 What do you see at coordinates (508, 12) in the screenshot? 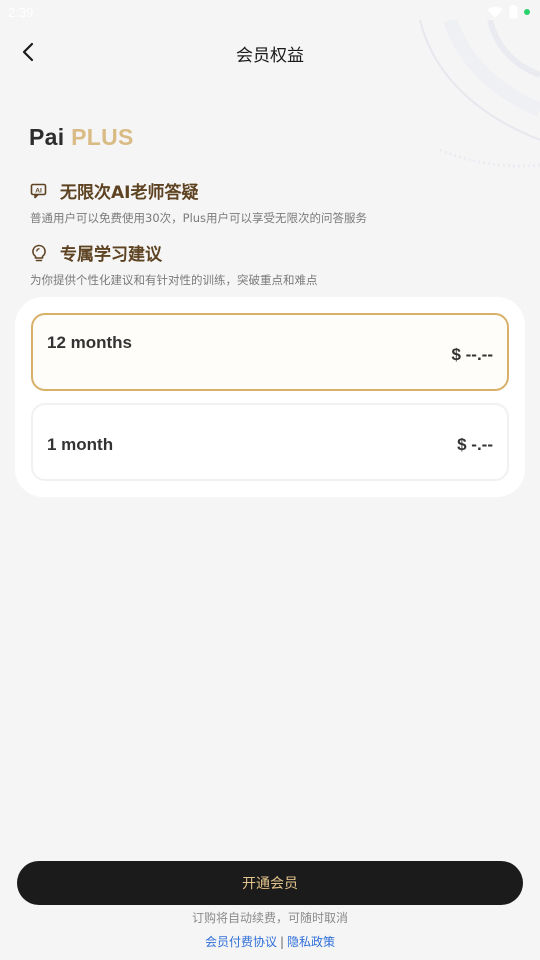
I see `status-icons` at bounding box center [508, 12].